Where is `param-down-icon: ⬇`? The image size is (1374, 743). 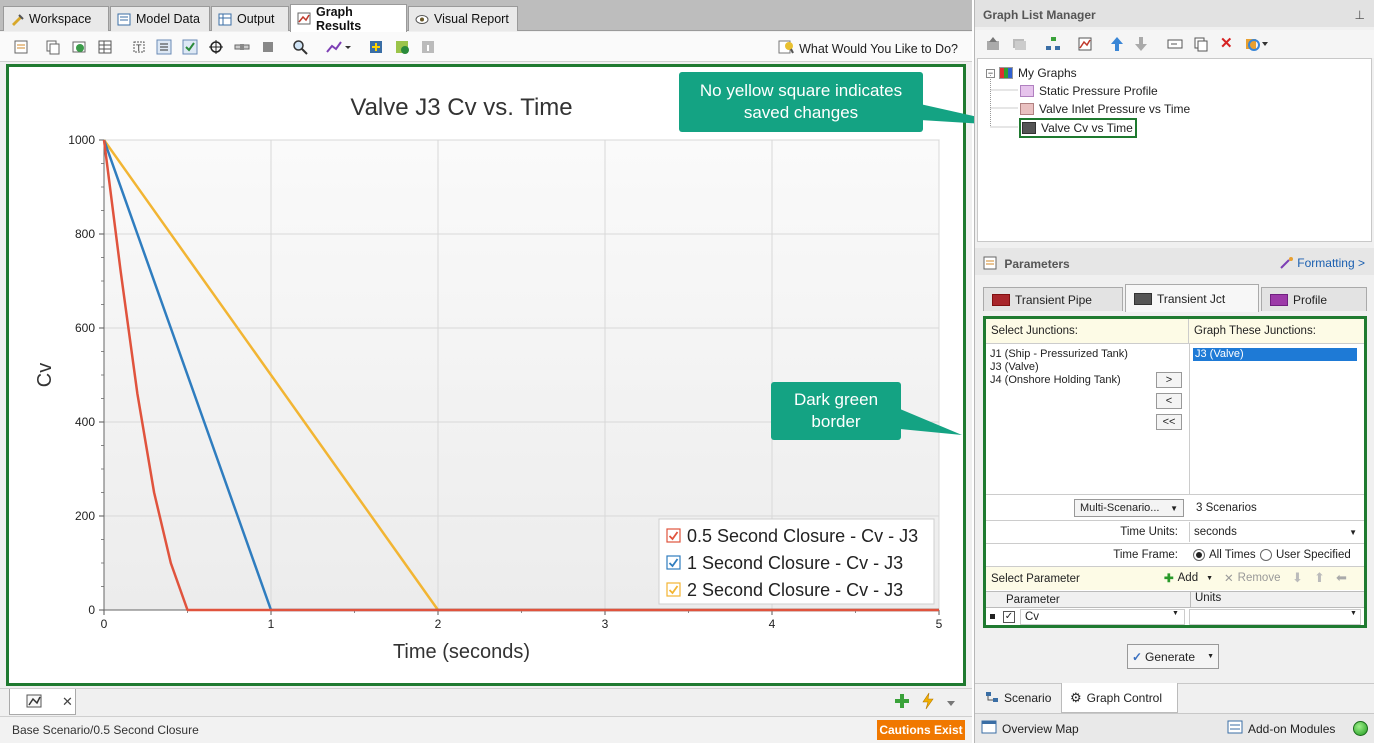
param-down-icon: ⬇ is located at coordinates (1297, 578).